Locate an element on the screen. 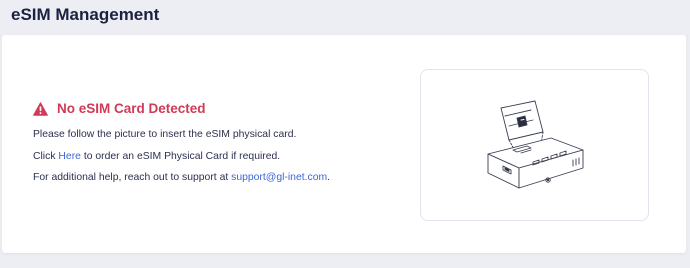 The height and width of the screenshot is (268, 690). support-email-link: support@gl-inet.com is located at coordinates (279, 177).